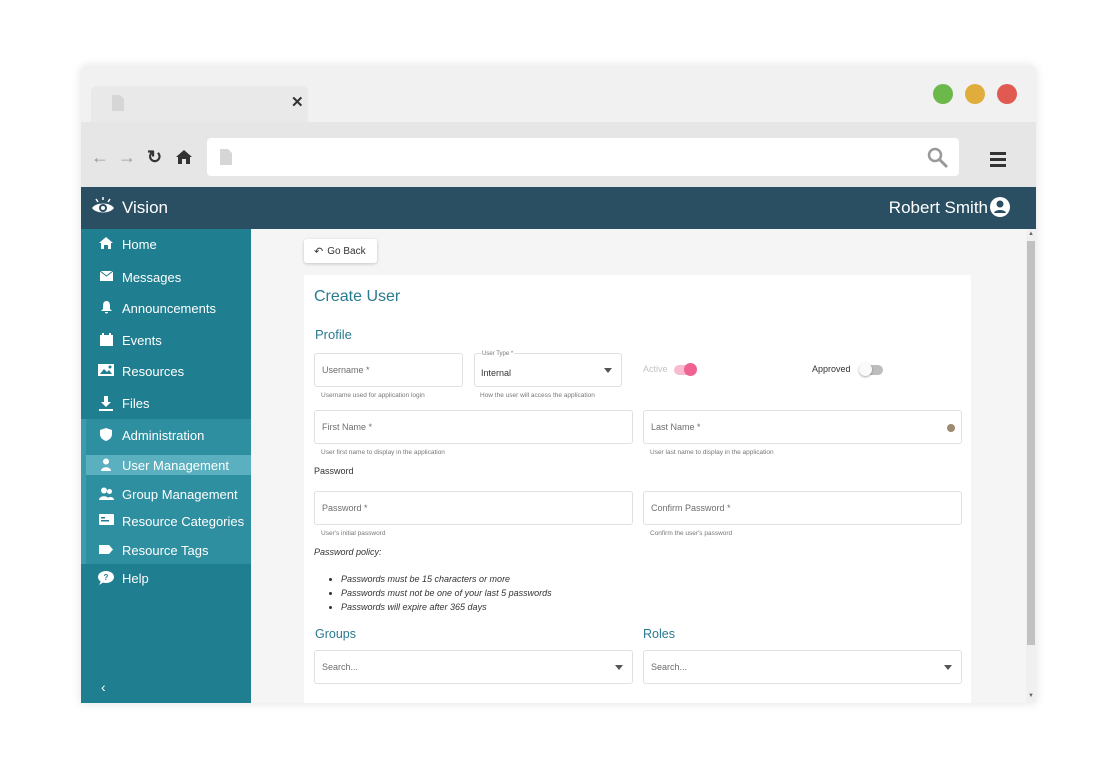 The width and height of the screenshot is (1116, 768). Describe the element at coordinates (691, 508) in the screenshot. I see `confirm-password-placeholder: Confirm Password *` at that location.